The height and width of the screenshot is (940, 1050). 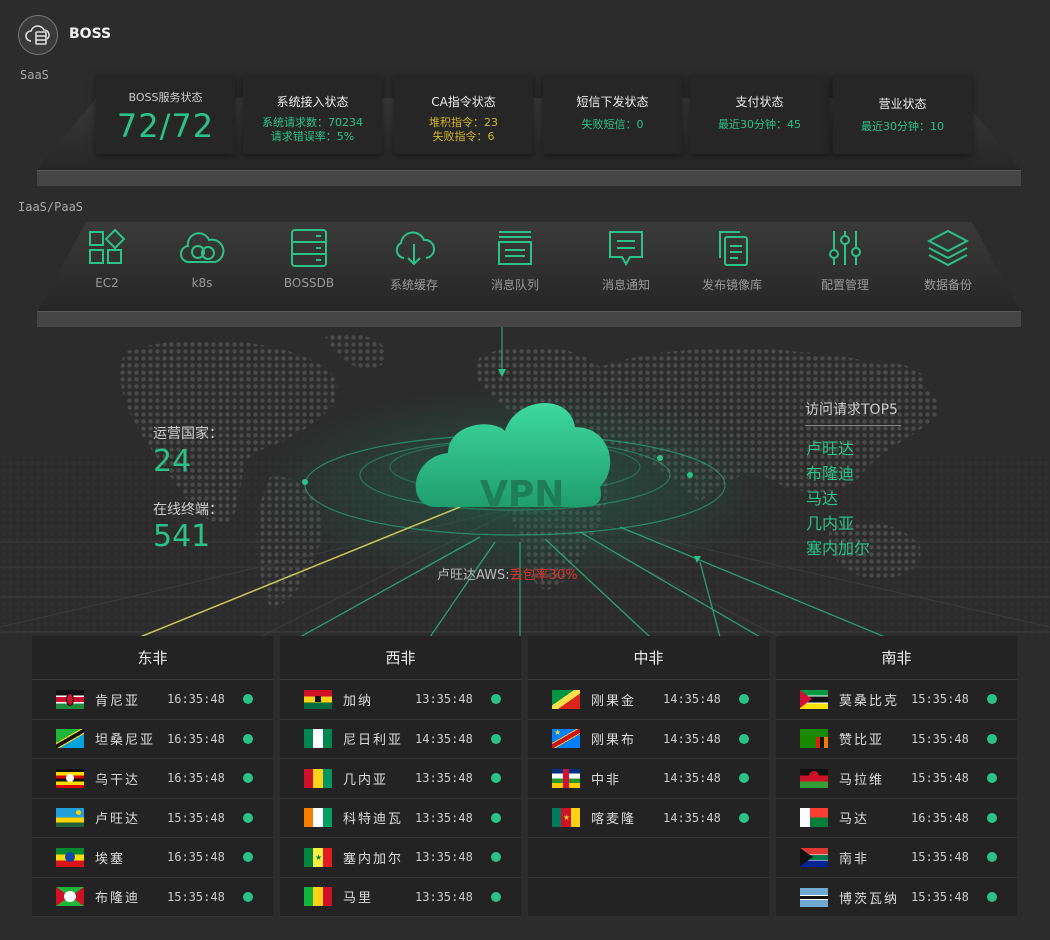 What do you see at coordinates (814, 897) in the screenshot?
I see `botswana-flag-icon` at bounding box center [814, 897].